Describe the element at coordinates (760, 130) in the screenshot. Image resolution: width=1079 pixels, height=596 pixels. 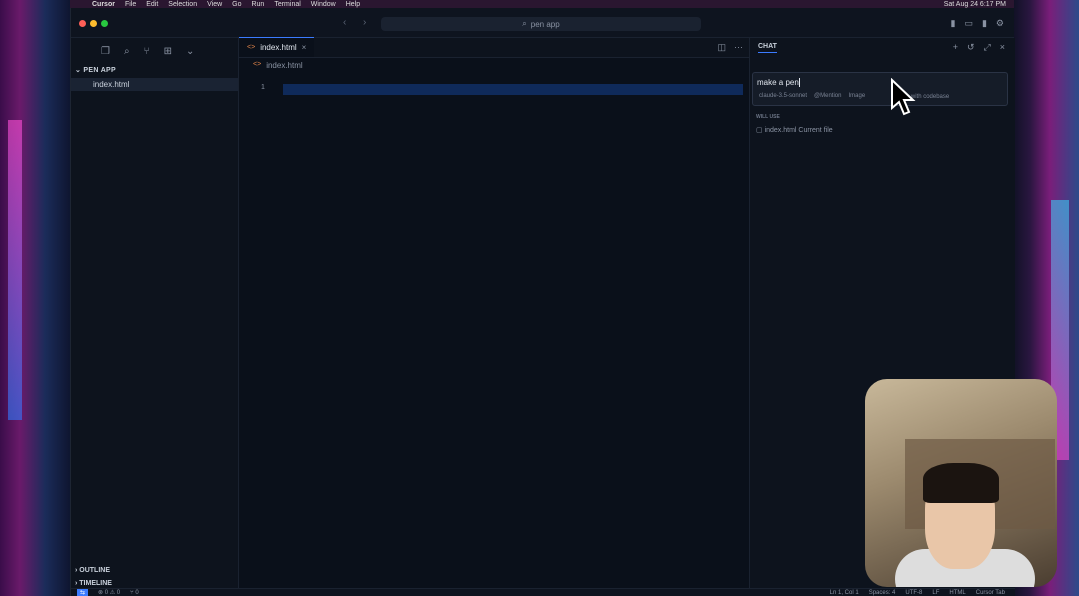
I see `file-icon: ▢` at that location.